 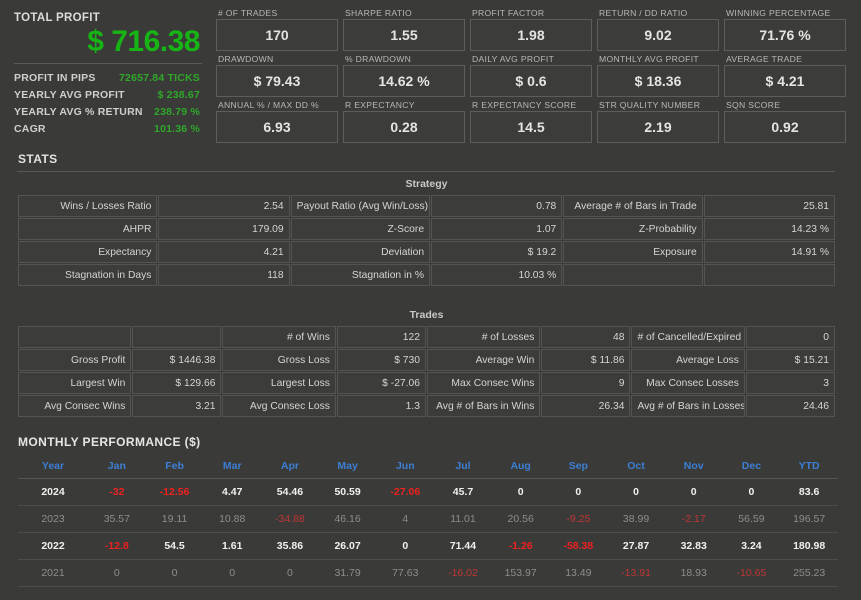 I want to click on stat-label-cell: Avg # of Bars in Losses, so click(x=688, y=406).